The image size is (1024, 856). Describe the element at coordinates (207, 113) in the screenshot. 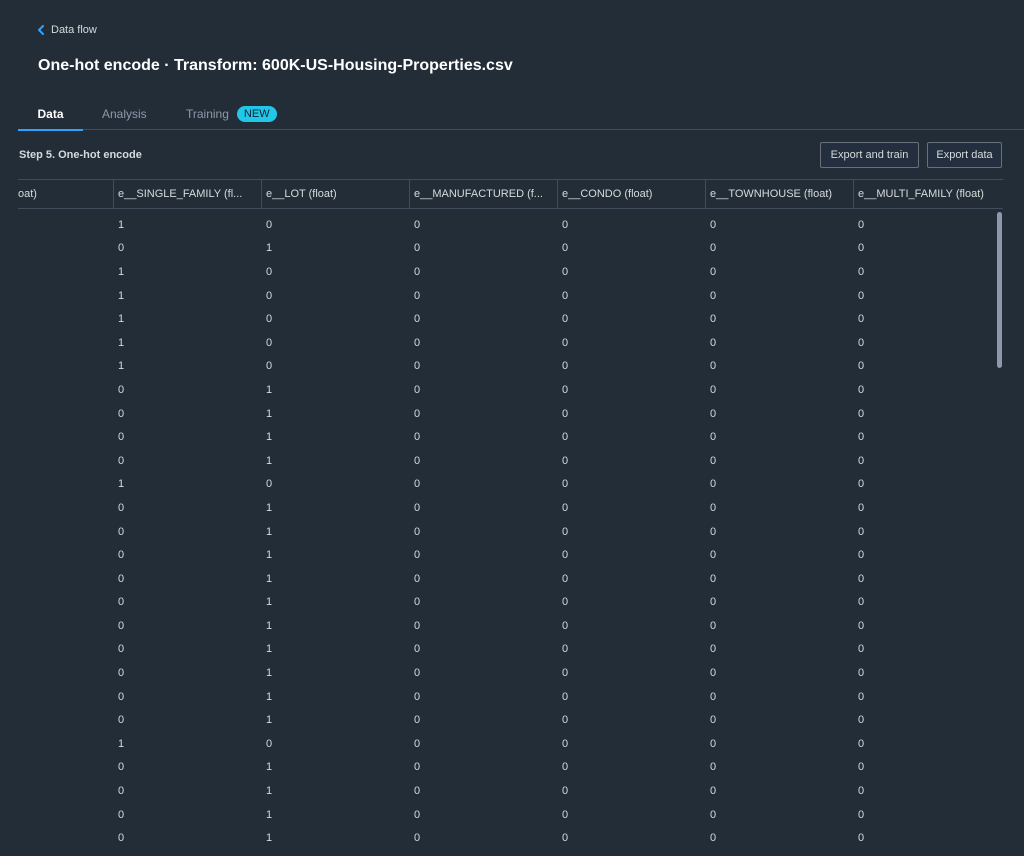

I see `tab-training-label: Training` at that location.